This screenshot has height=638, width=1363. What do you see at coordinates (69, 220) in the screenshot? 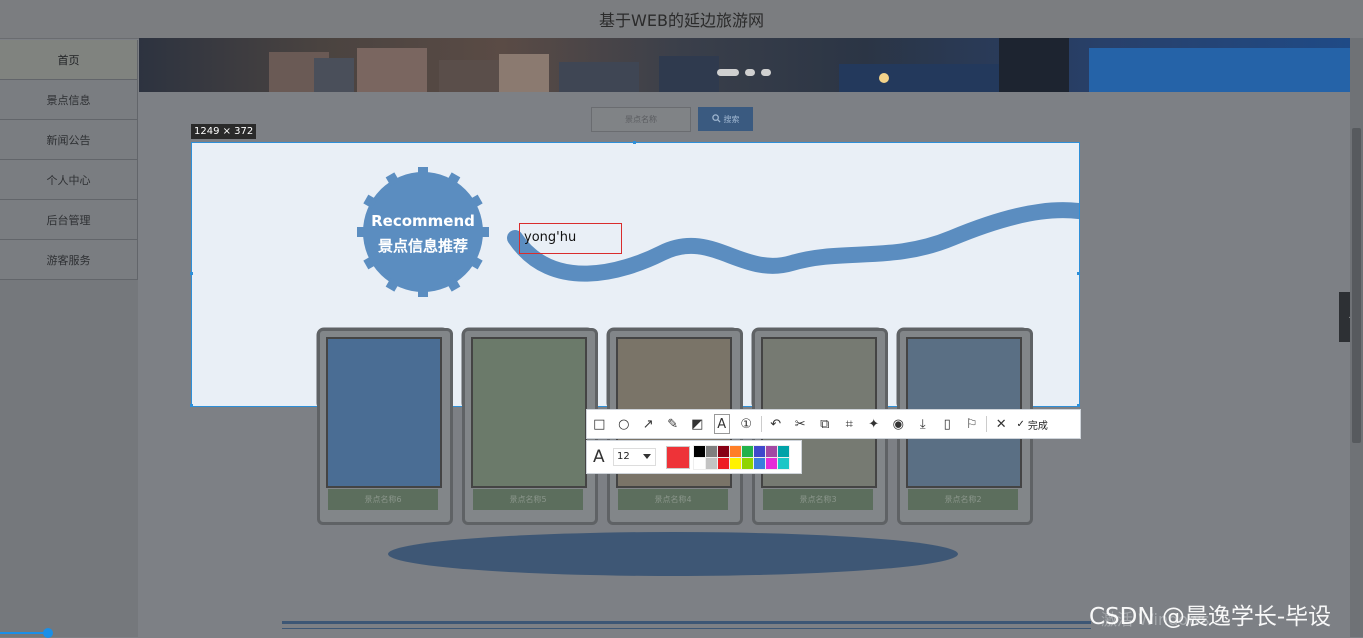
I see `sidebar-item-admin: 后台管理` at bounding box center [69, 220].